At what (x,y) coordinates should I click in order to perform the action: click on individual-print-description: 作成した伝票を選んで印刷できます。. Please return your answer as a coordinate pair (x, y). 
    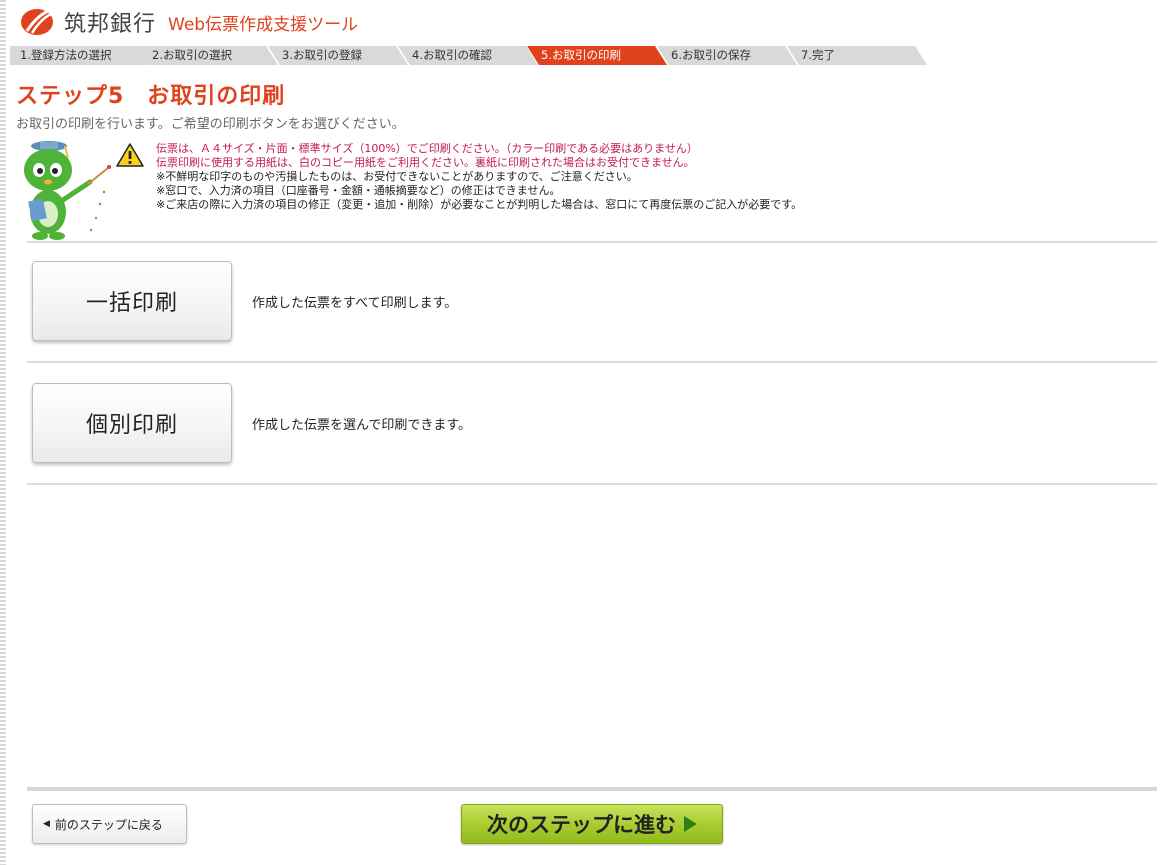
    Looking at the image, I should click on (362, 425).